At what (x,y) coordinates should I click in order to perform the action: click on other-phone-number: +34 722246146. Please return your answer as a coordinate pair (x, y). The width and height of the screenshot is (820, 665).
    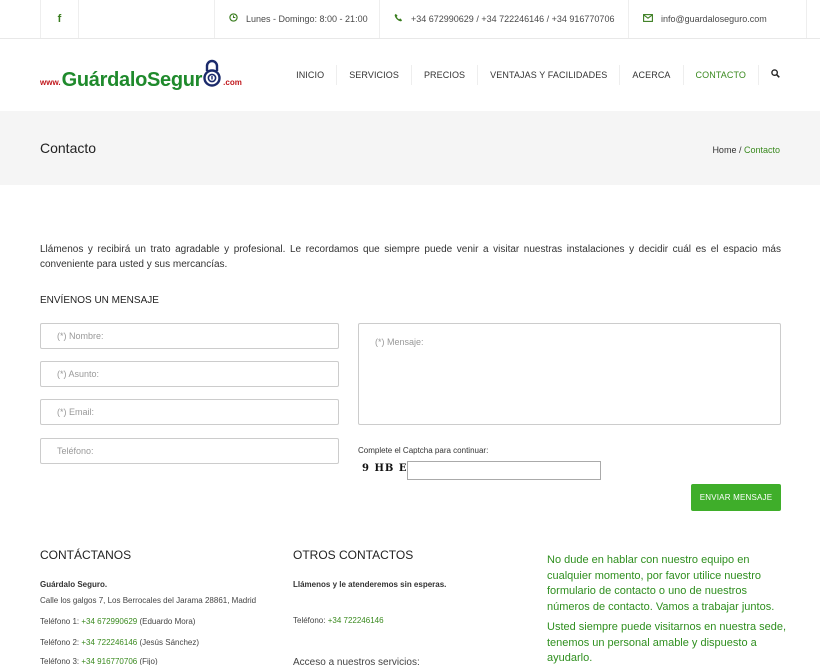
    Looking at the image, I should click on (356, 620).